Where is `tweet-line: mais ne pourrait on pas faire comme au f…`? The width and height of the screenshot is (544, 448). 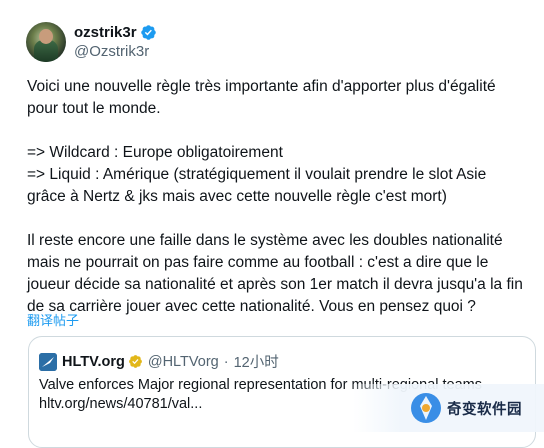
tweet-line: mais ne pourrait on pas faire comme au f… is located at coordinates (258, 262).